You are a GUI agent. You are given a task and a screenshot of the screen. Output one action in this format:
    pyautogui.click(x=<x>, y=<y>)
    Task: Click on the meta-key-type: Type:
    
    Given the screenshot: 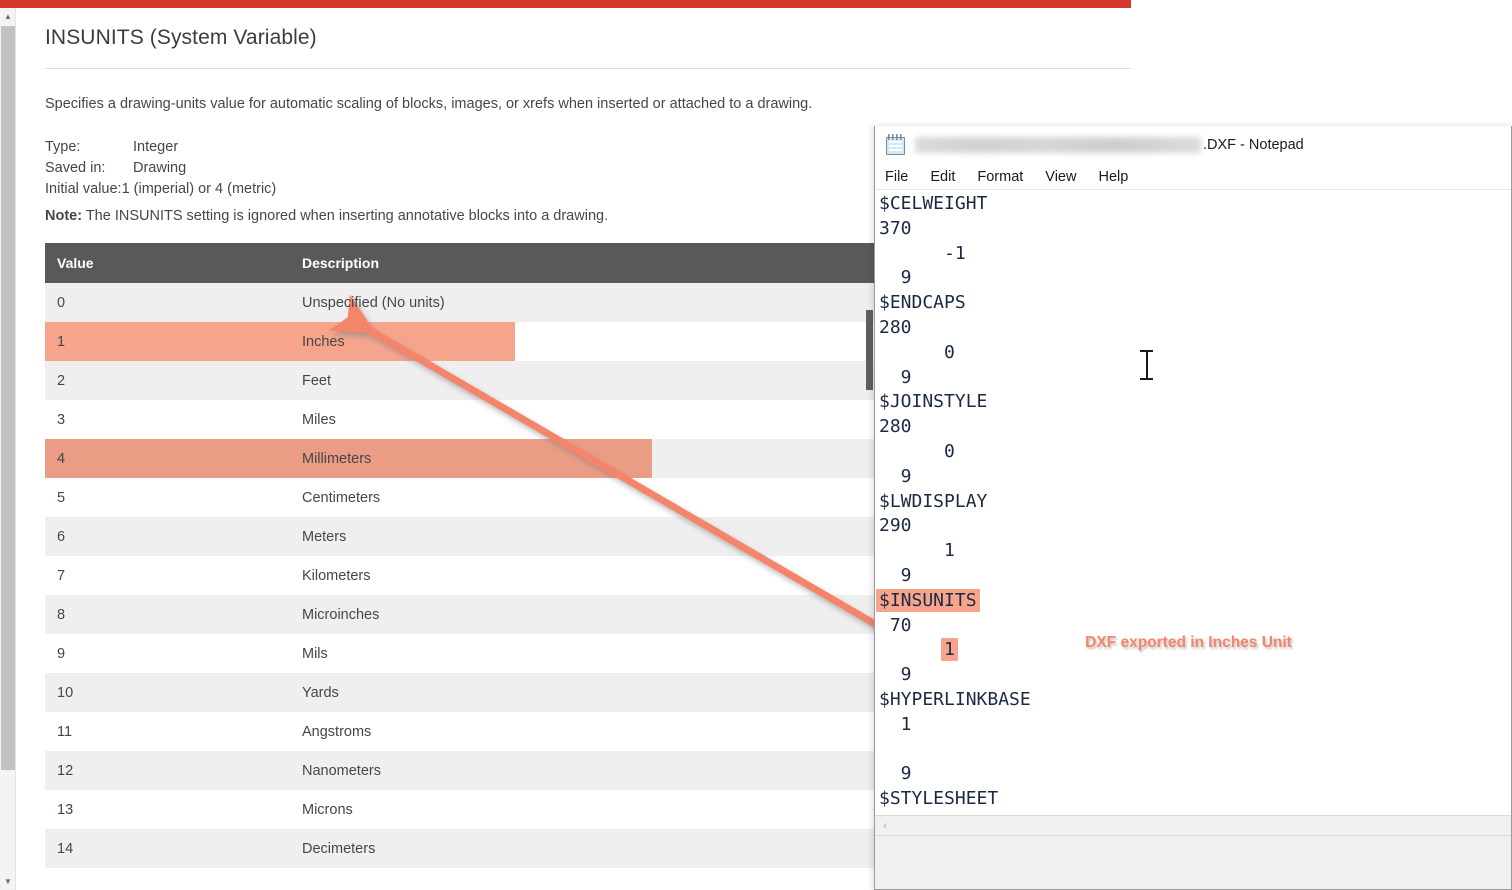 What is the action you would take?
    pyautogui.click(x=63, y=147)
    